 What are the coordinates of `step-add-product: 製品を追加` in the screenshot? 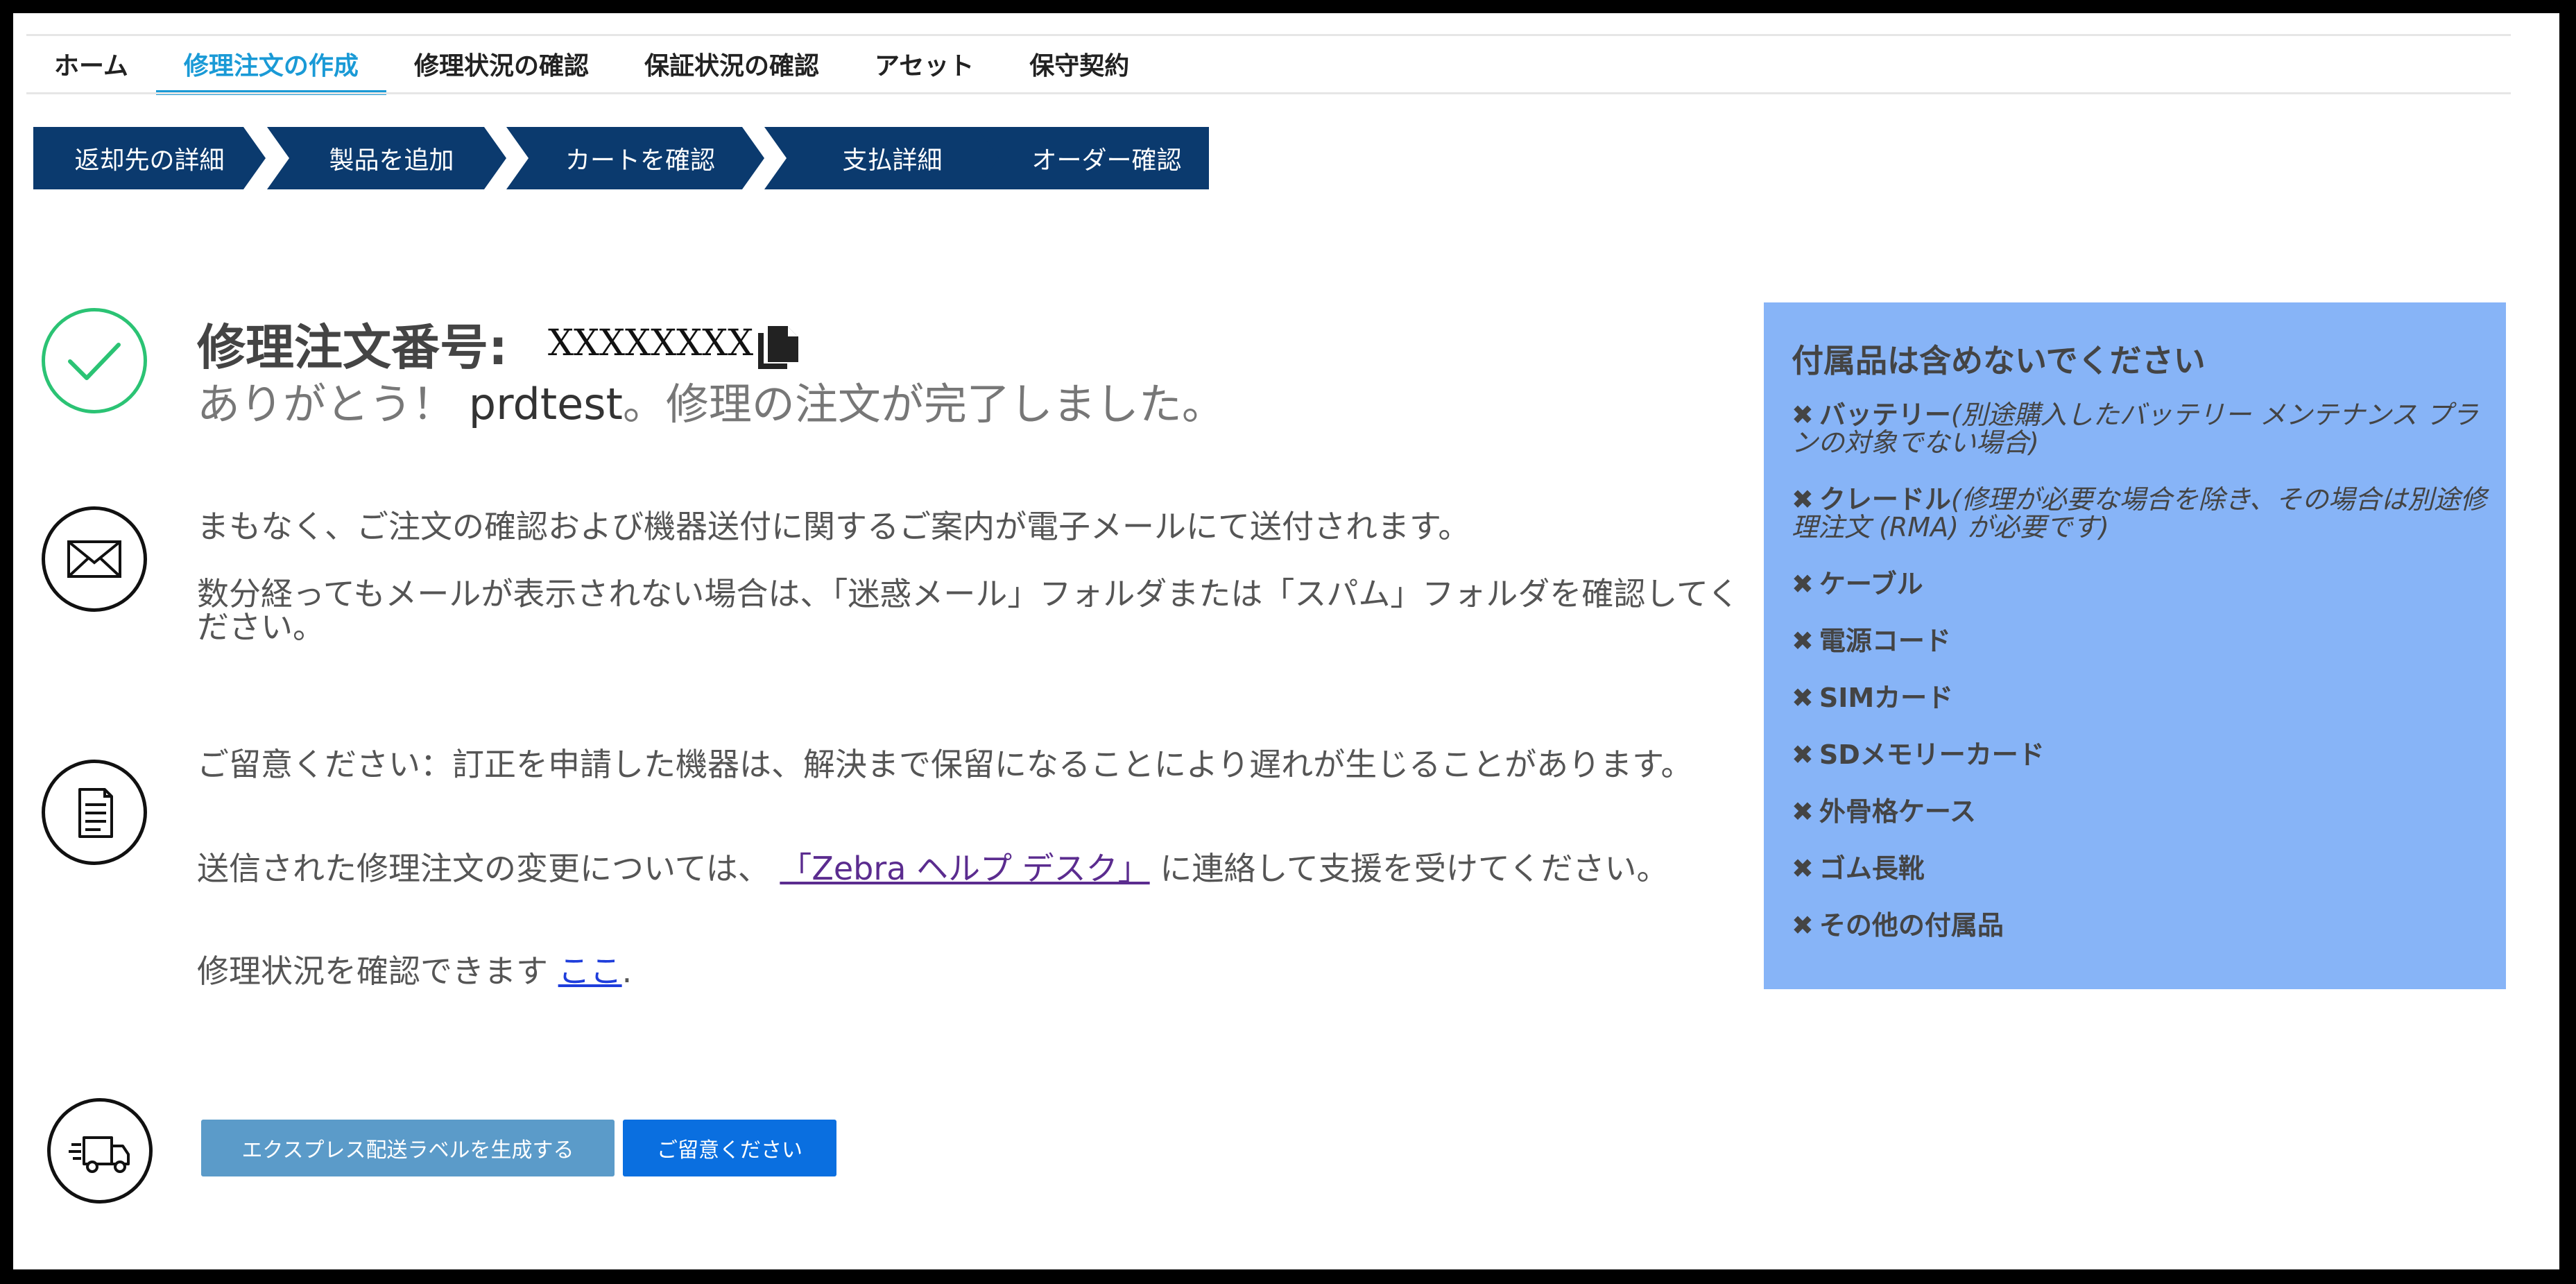 It's located at (386, 158).